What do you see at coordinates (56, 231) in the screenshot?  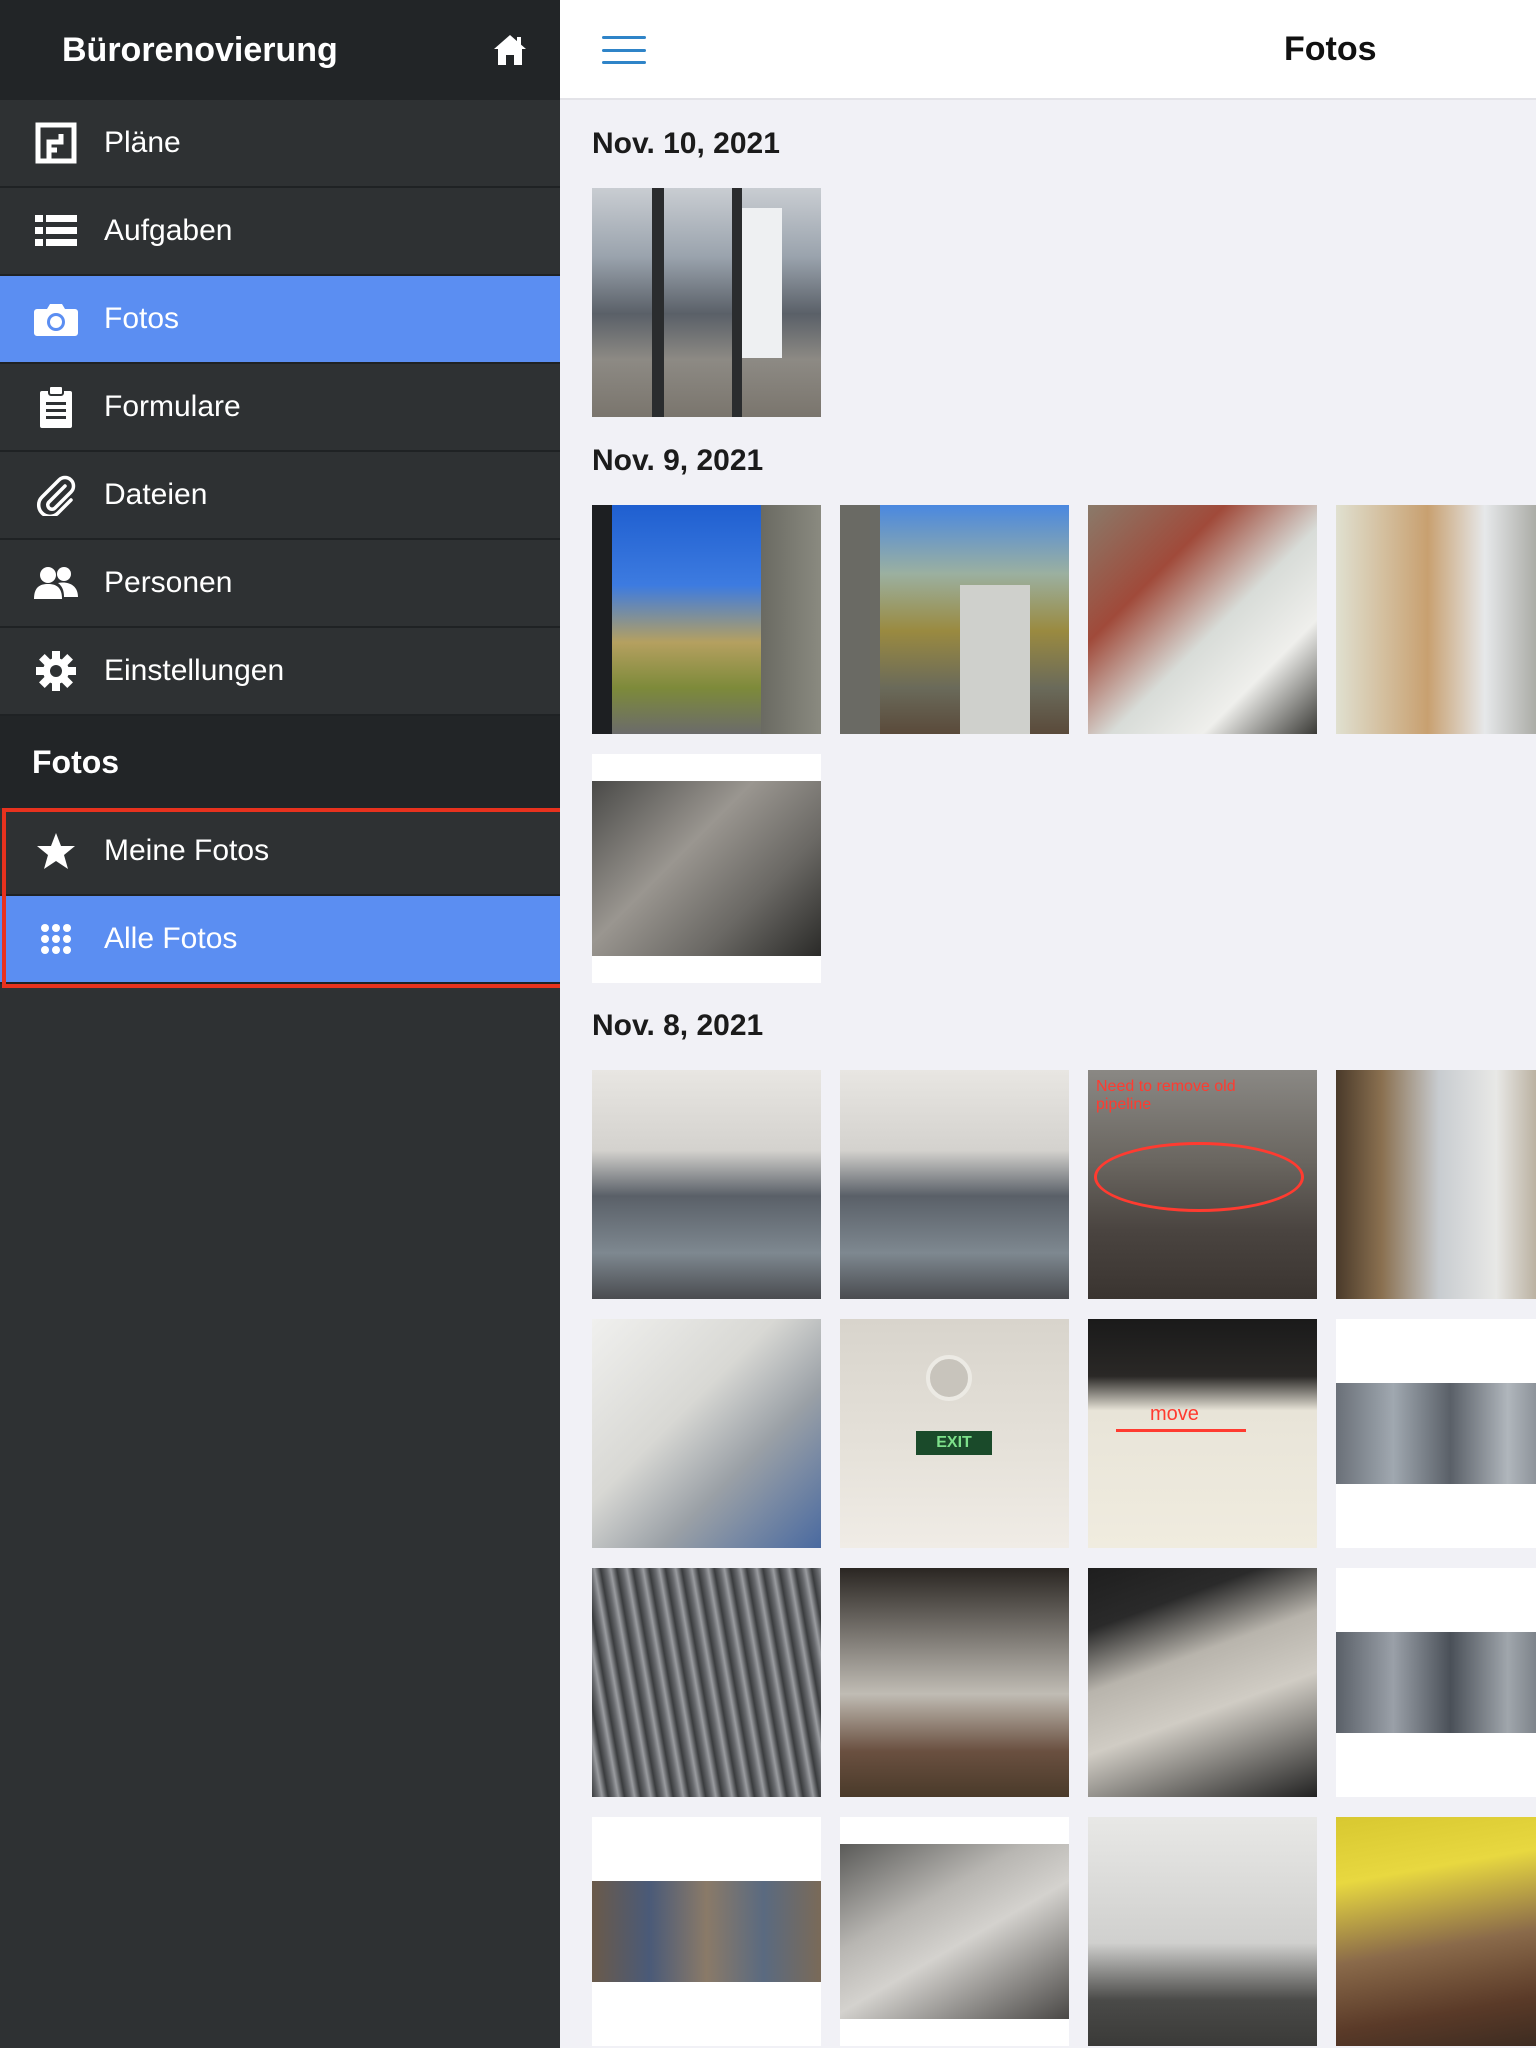 I see `list-icon` at bounding box center [56, 231].